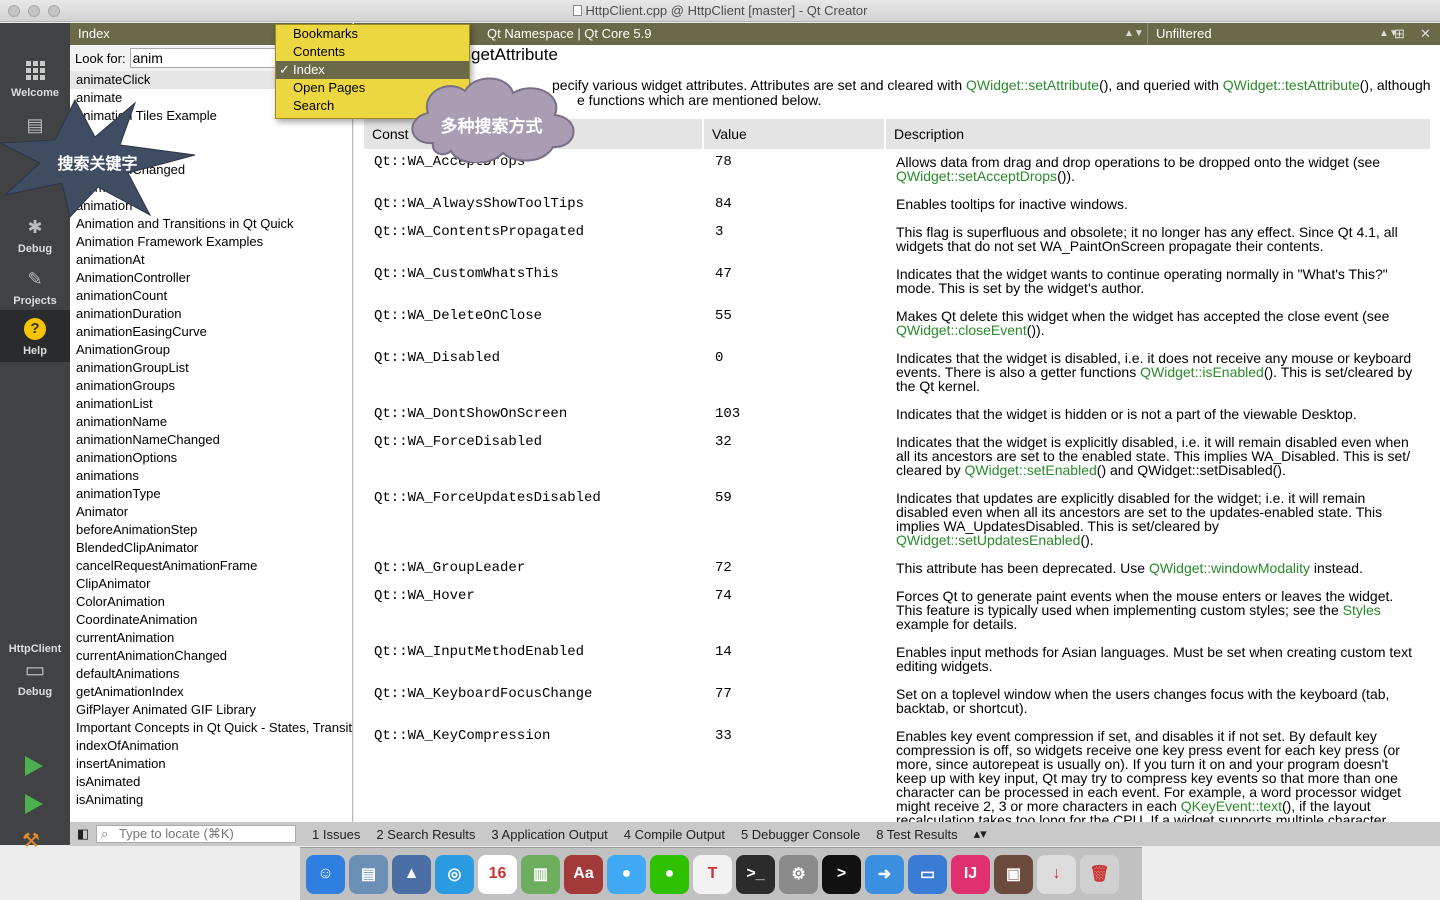  Describe the element at coordinates (35, 336) in the screenshot. I see `mode-help: ? Help` at that location.